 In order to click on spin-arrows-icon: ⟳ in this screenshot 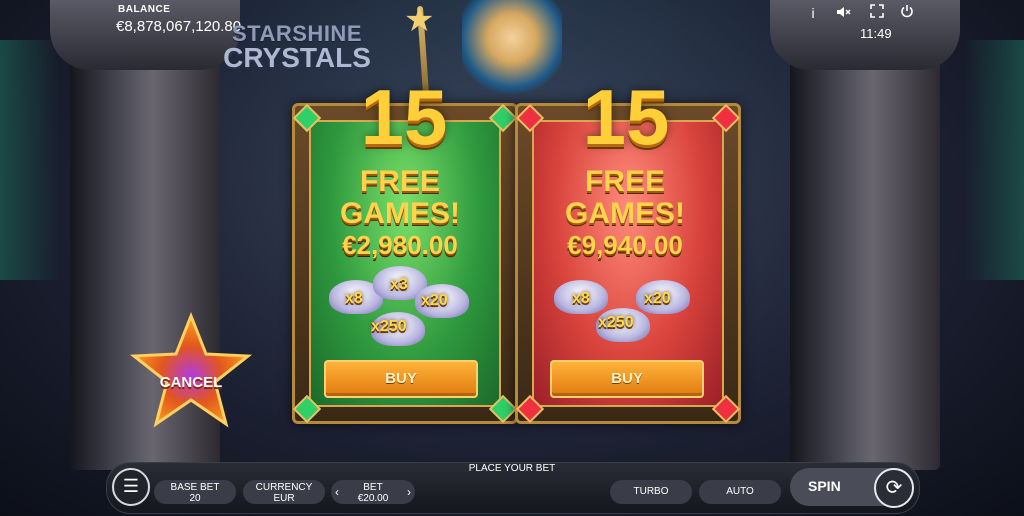, I will do `click(894, 488)`.